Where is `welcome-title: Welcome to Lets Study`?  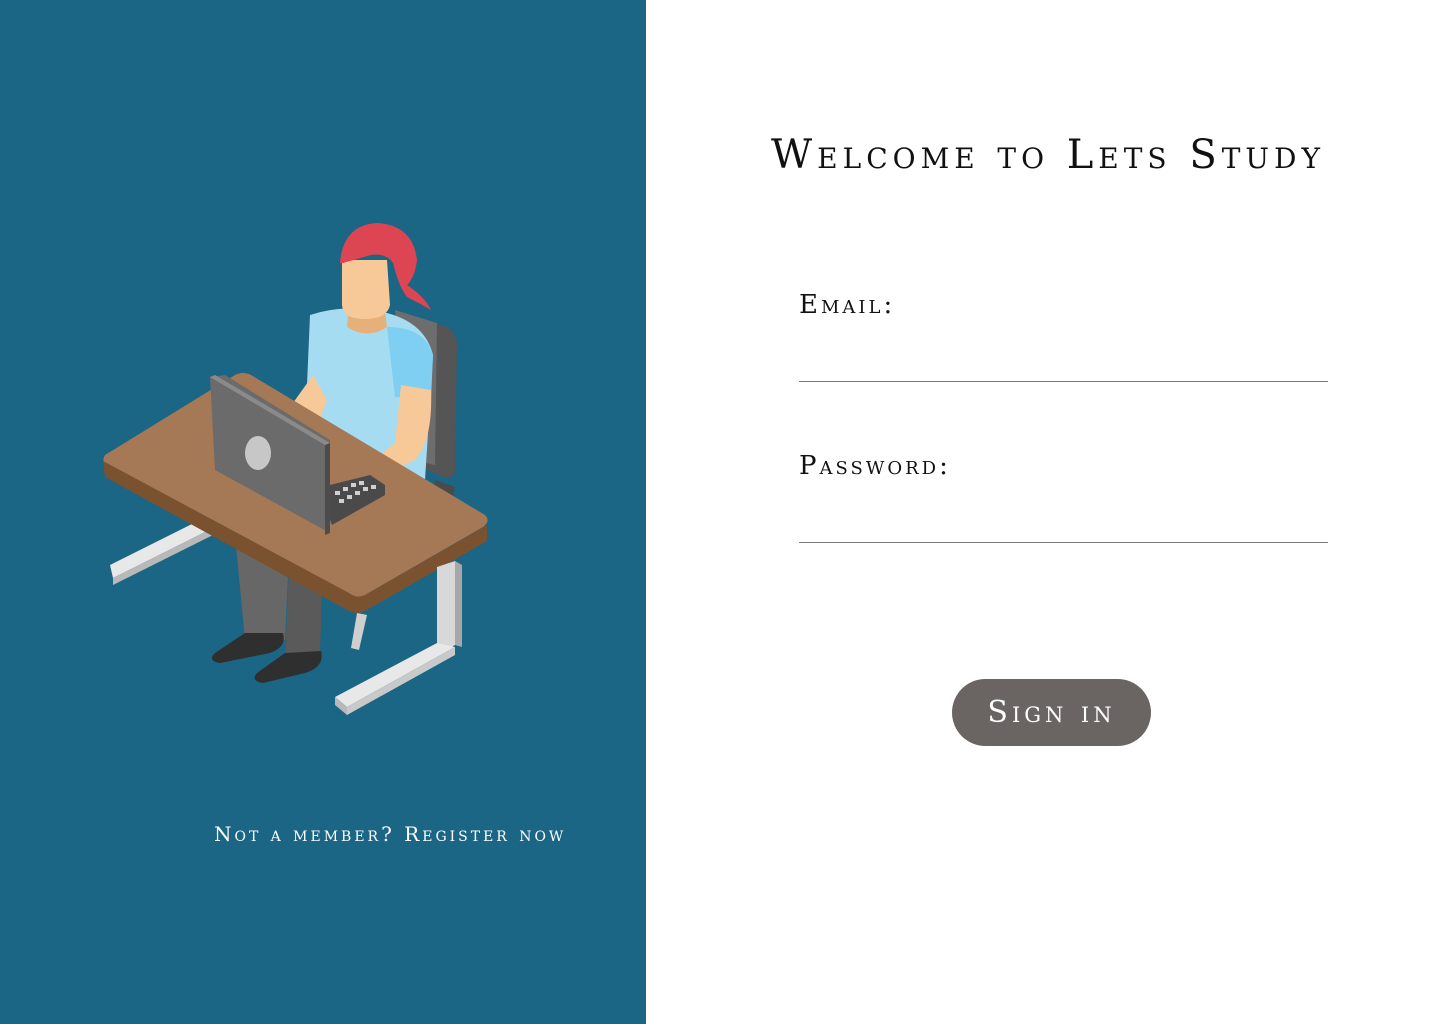
welcome-title: Welcome to Lets Study is located at coordinates (1048, 155).